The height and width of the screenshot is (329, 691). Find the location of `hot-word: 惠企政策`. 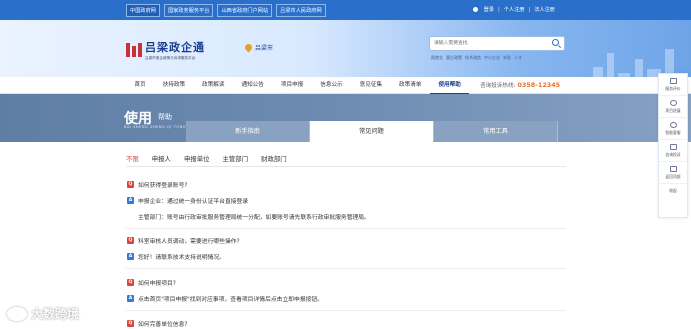

hot-word: 惠企政策 is located at coordinates (454, 58).